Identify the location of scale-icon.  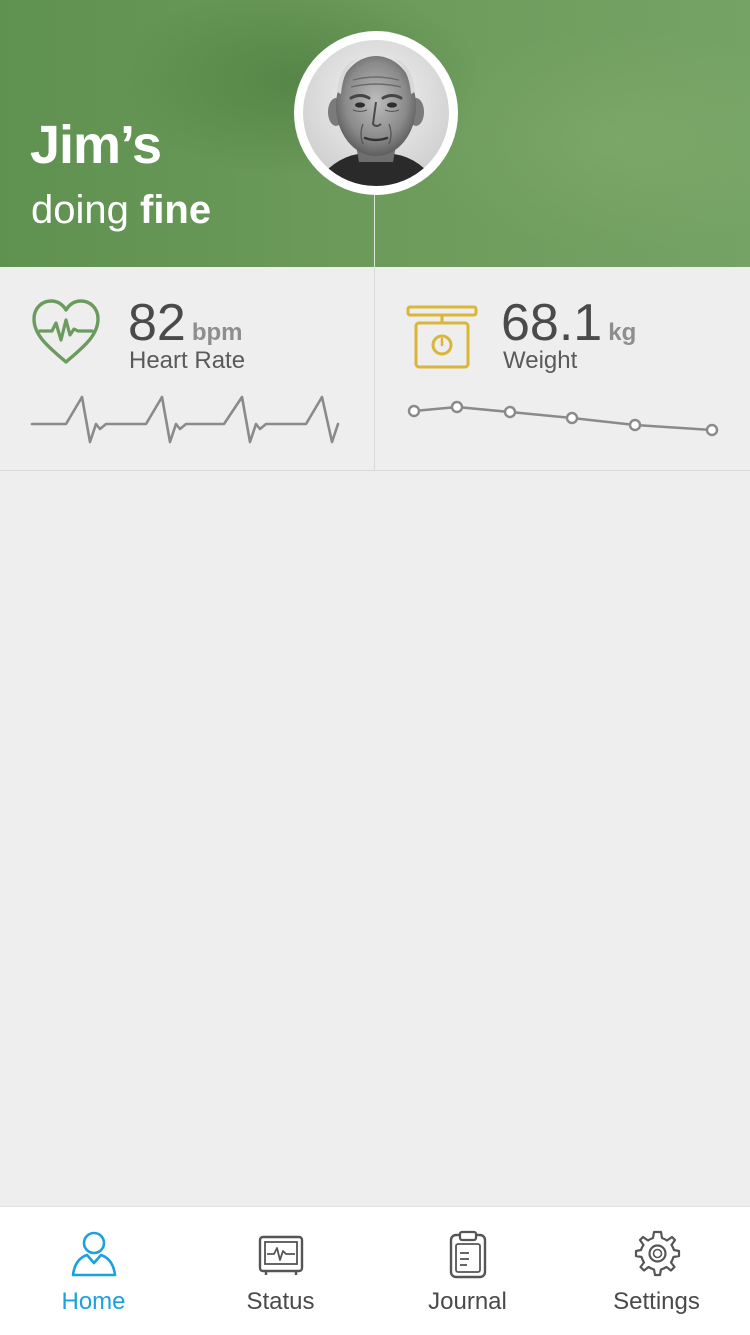
(442, 337).